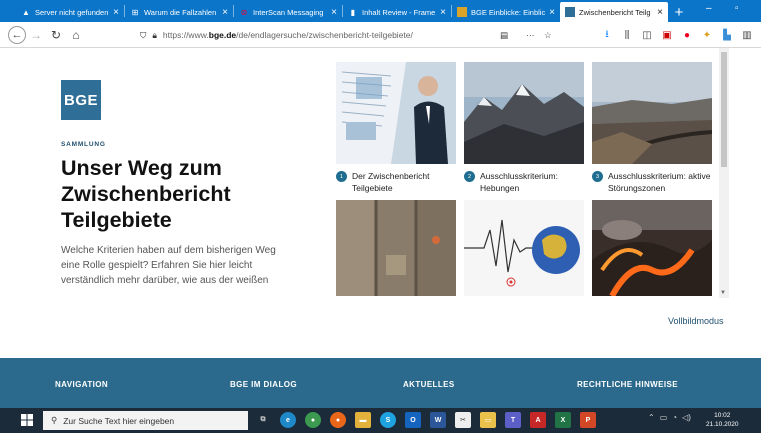 This screenshot has height=433, width=761. I want to click on download-icon: ⭳, so click(607, 35).